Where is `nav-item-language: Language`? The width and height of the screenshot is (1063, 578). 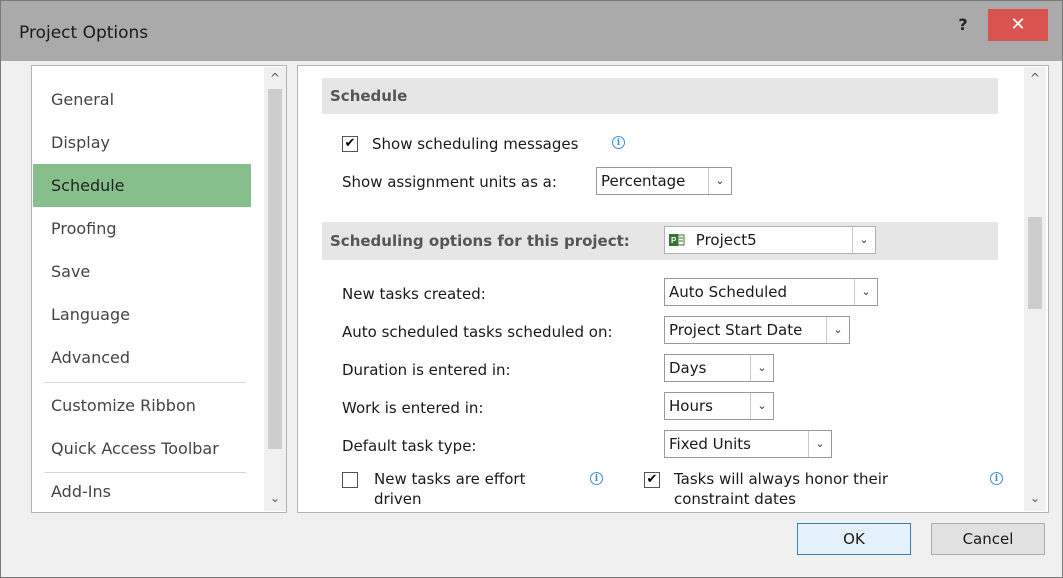
nav-item-language: Language is located at coordinates (142, 314).